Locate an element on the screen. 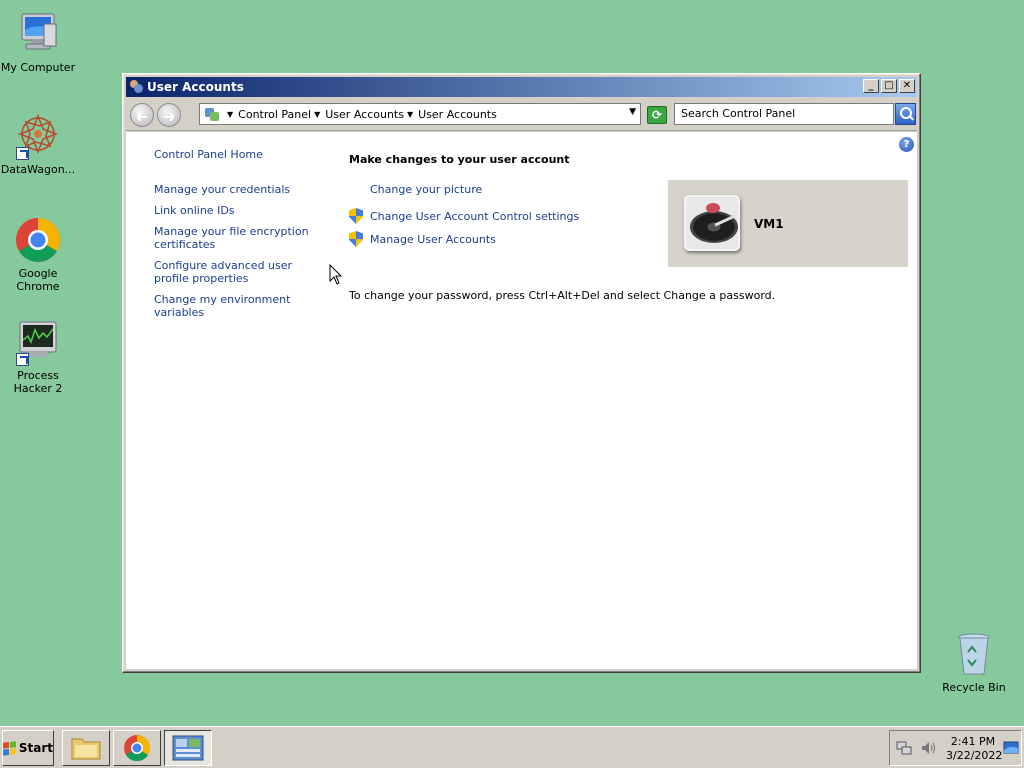 The image size is (1024, 768). sidebar-link-file-encryption: Manage your file encryption certificates is located at coordinates (240, 238).